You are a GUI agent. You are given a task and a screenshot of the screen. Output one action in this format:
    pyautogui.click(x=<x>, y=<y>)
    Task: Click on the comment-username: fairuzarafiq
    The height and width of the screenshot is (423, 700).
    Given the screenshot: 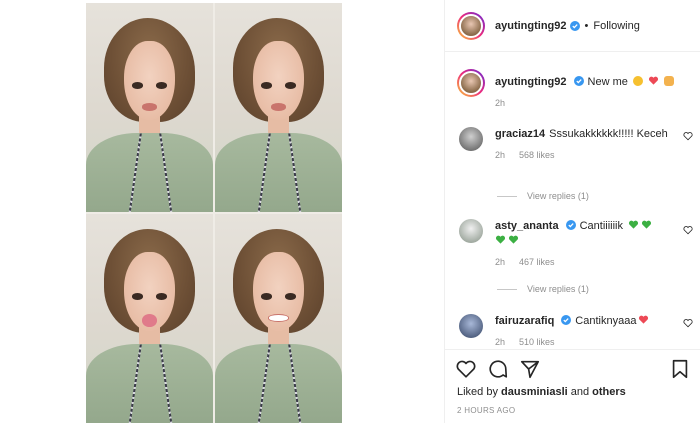 What is the action you would take?
    pyautogui.click(x=524, y=321)
    